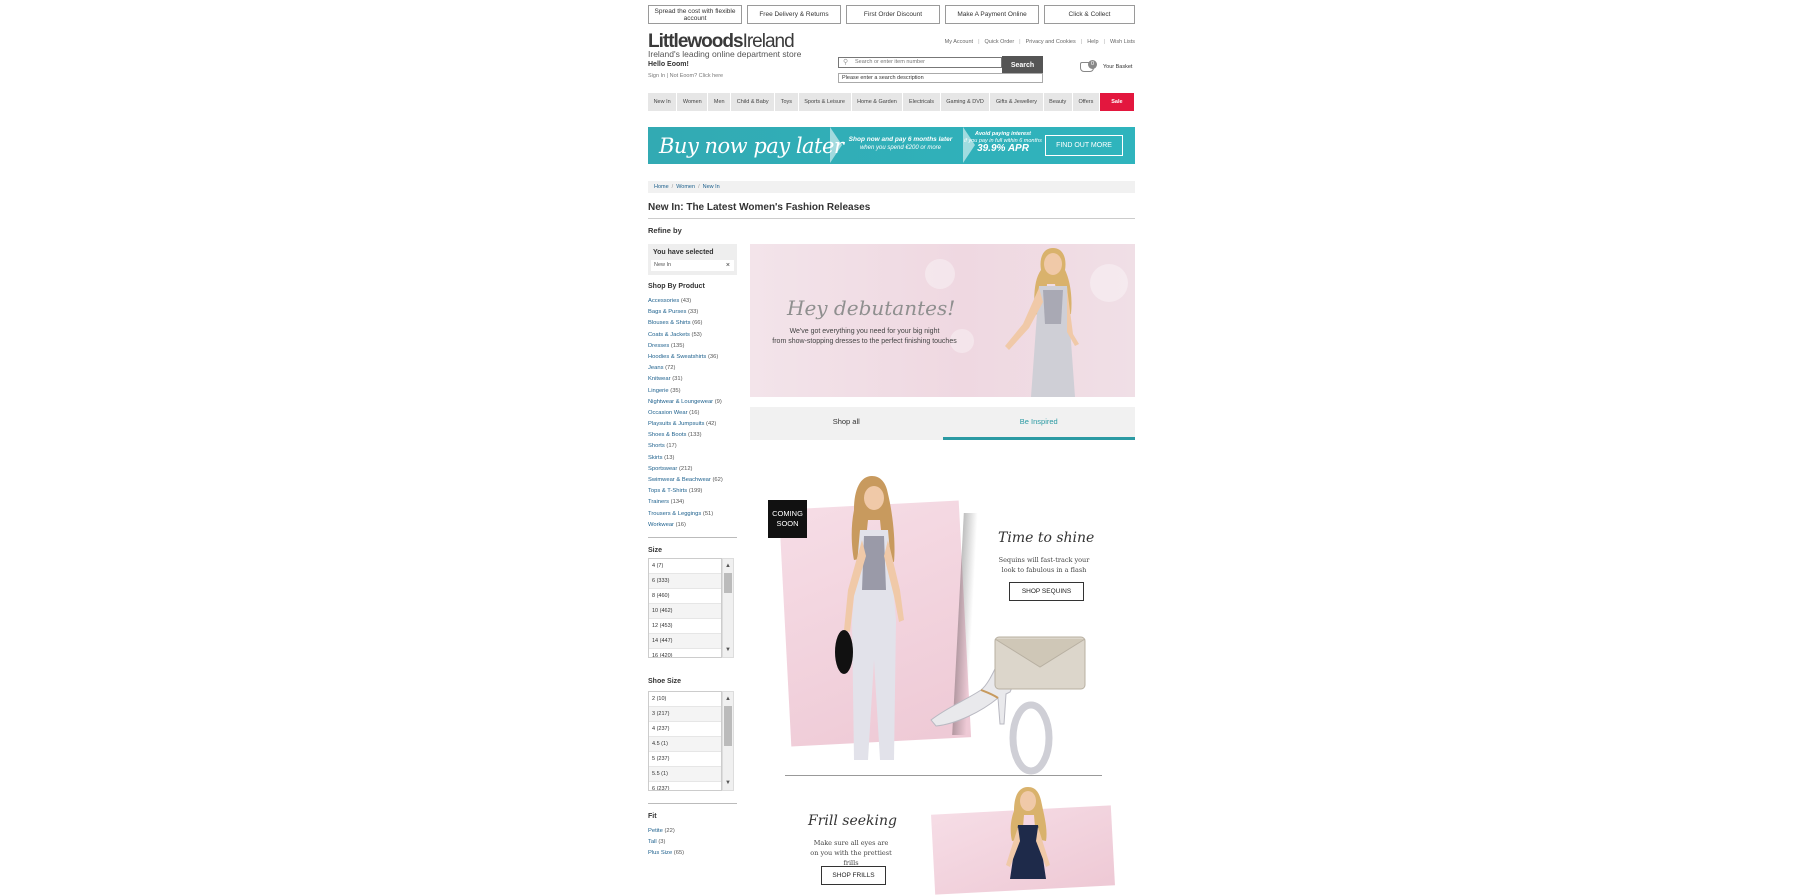  Describe the element at coordinates (685, 480) in the screenshot. I see `category-link: Swimwear & Beachwear (62)` at that location.